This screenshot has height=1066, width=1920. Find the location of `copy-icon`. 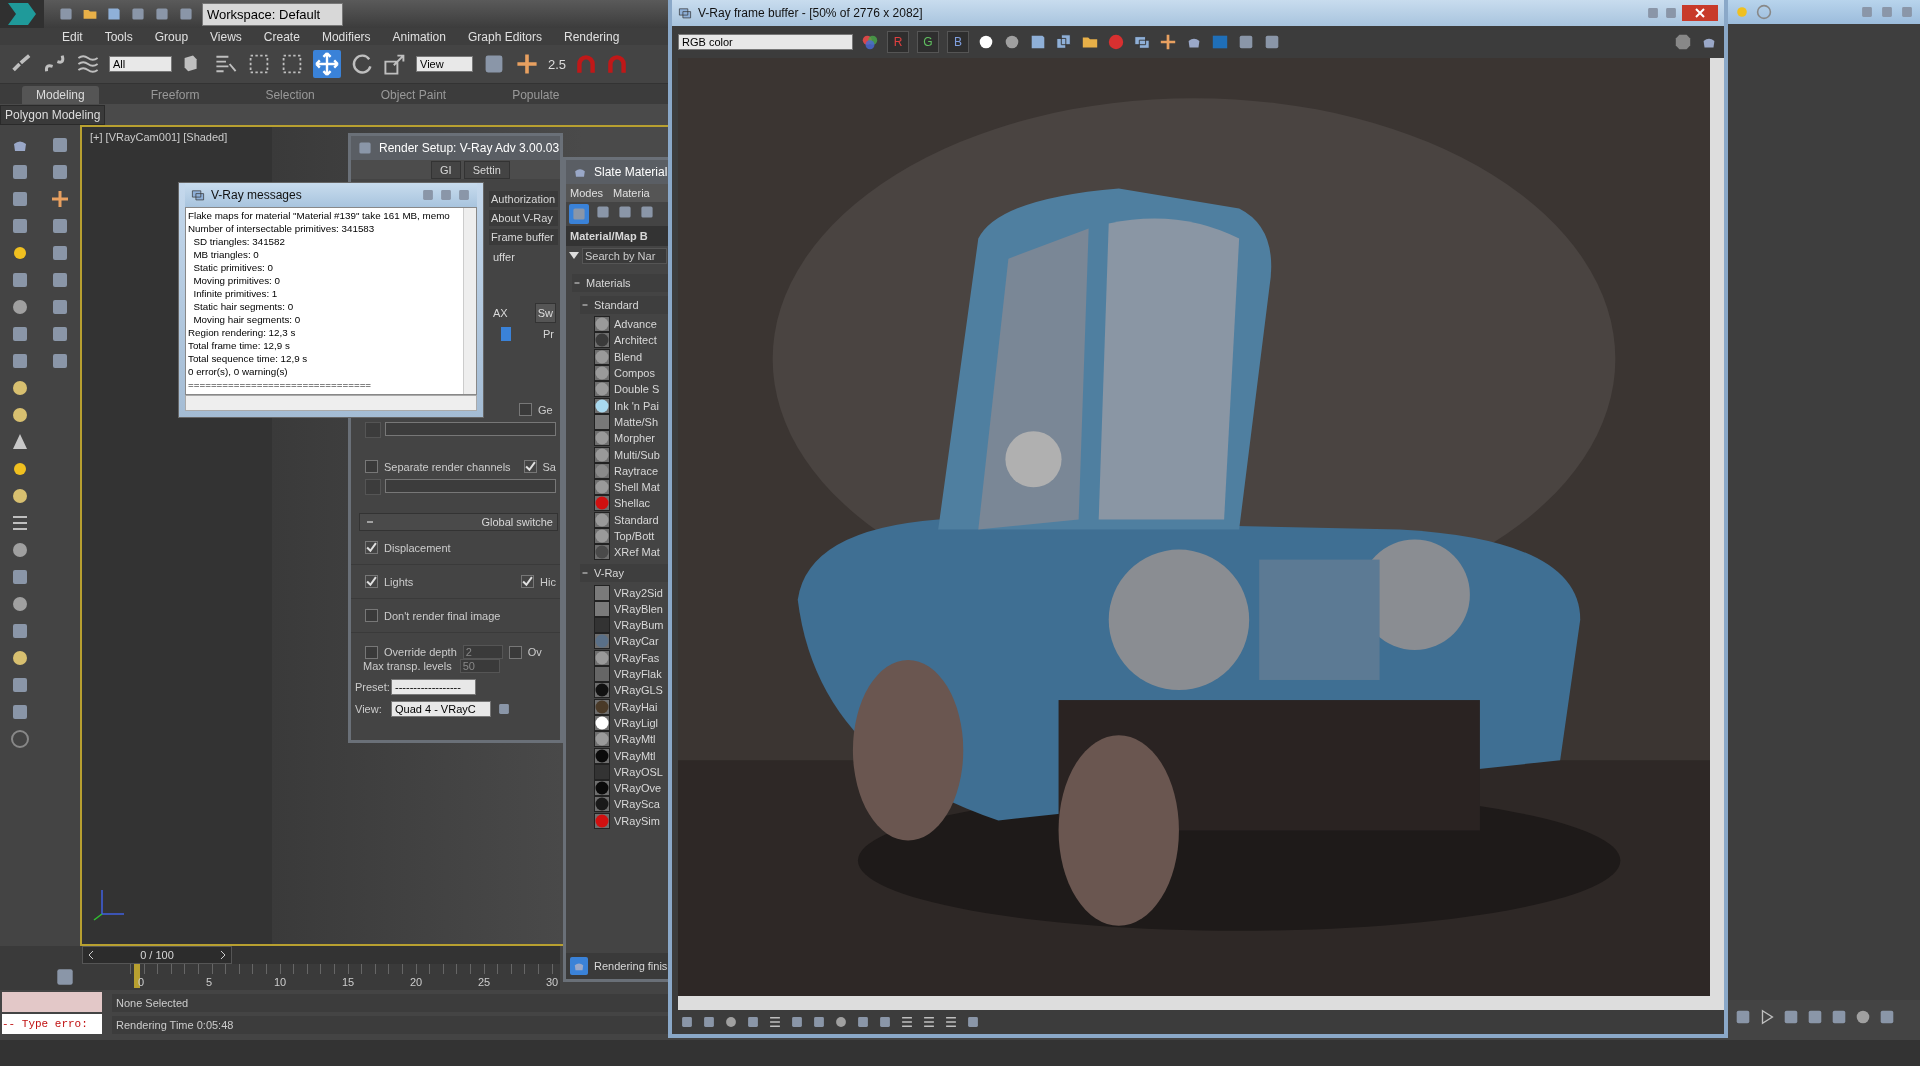

copy-icon is located at coordinates (1064, 42).